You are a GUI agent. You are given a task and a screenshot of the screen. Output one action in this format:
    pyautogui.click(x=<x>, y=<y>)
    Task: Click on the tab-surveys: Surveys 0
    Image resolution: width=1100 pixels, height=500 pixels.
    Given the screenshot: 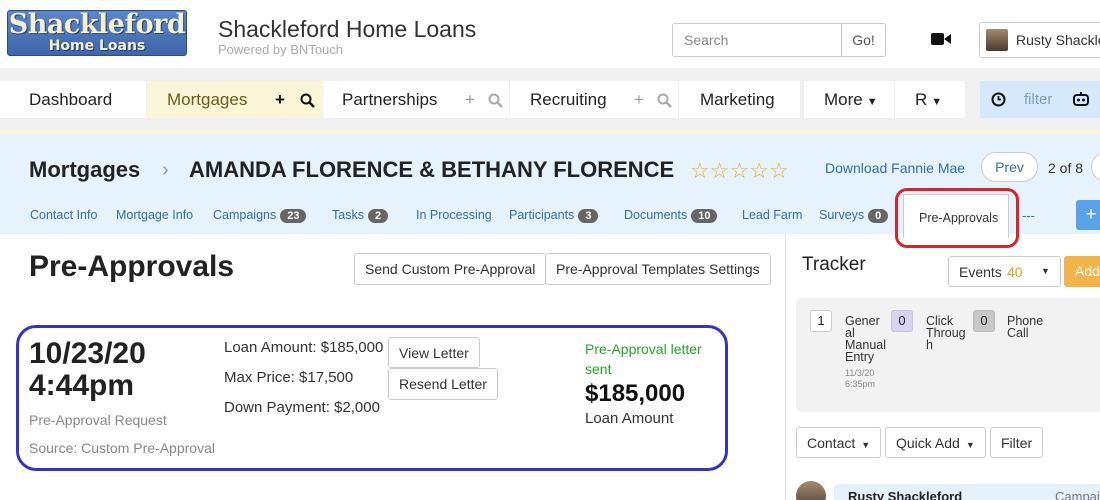 What is the action you would take?
    pyautogui.click(x=854, y=215)
    